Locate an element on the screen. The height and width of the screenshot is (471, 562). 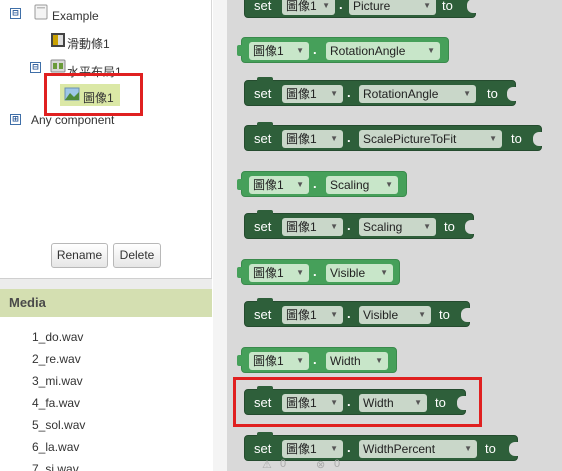
property-dropdown: Width ▼ is located at coordinates (357, 361).